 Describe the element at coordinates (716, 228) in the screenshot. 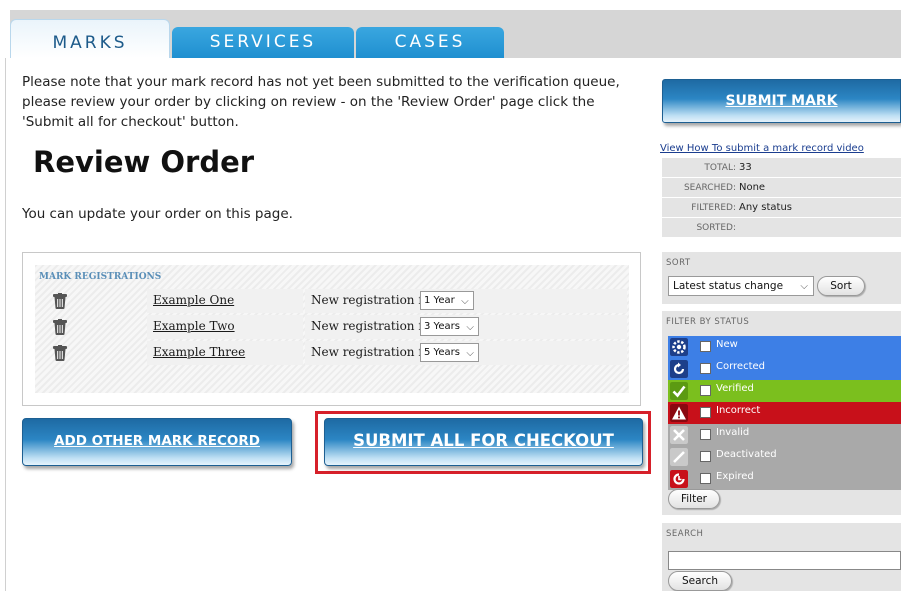

I see `stat-label: SORTED:` at that location.